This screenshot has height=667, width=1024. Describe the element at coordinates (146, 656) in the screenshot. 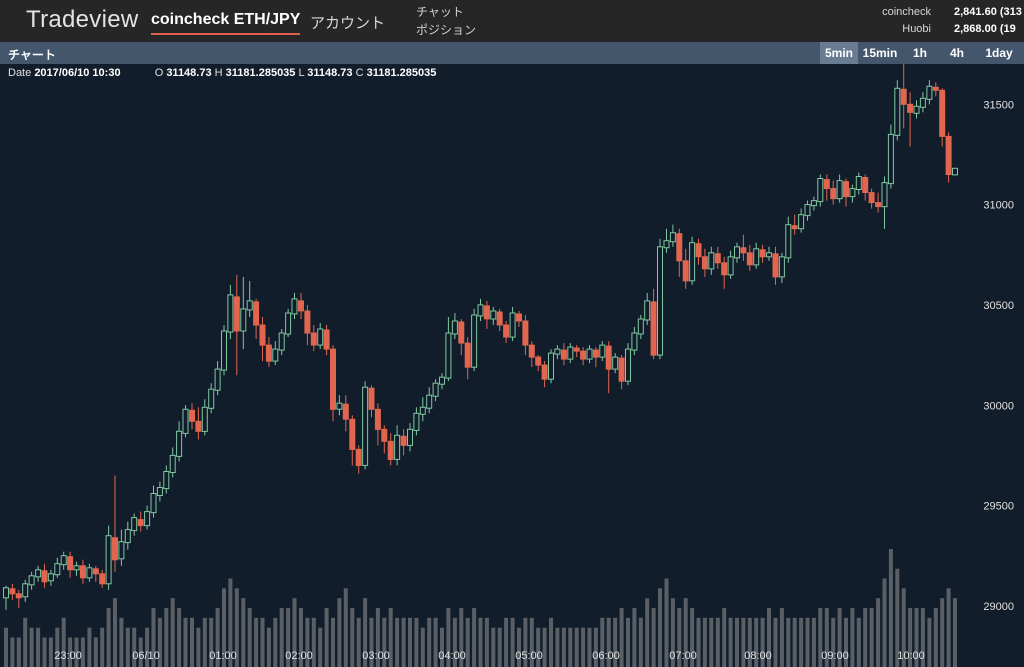

I see `time-axis-label: 06/10` at that location.